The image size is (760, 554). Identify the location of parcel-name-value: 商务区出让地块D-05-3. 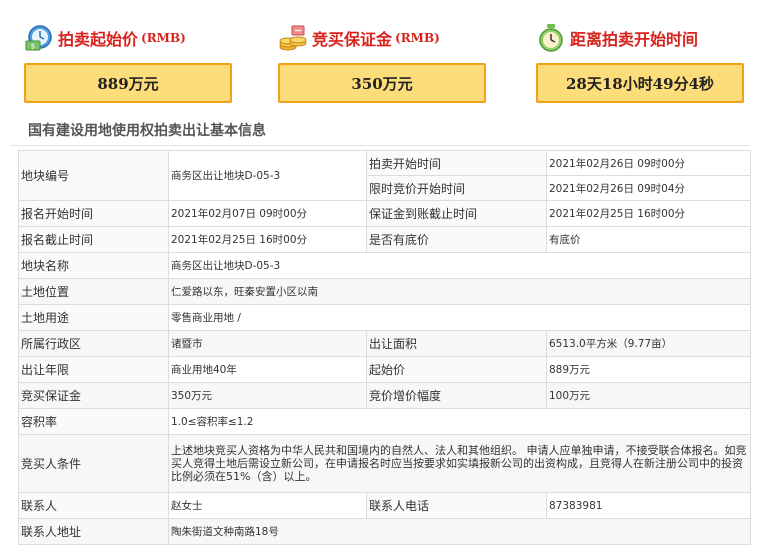
(459, 265).